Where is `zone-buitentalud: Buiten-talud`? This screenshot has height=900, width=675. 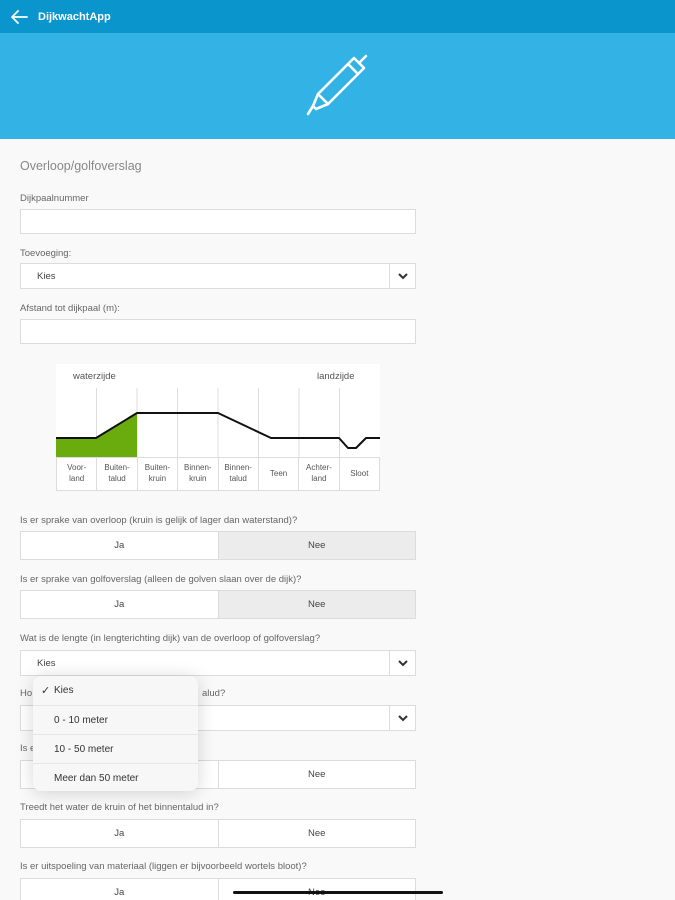
zone-buitentalud: Buiten-talud is located at coordinates (116, 474).